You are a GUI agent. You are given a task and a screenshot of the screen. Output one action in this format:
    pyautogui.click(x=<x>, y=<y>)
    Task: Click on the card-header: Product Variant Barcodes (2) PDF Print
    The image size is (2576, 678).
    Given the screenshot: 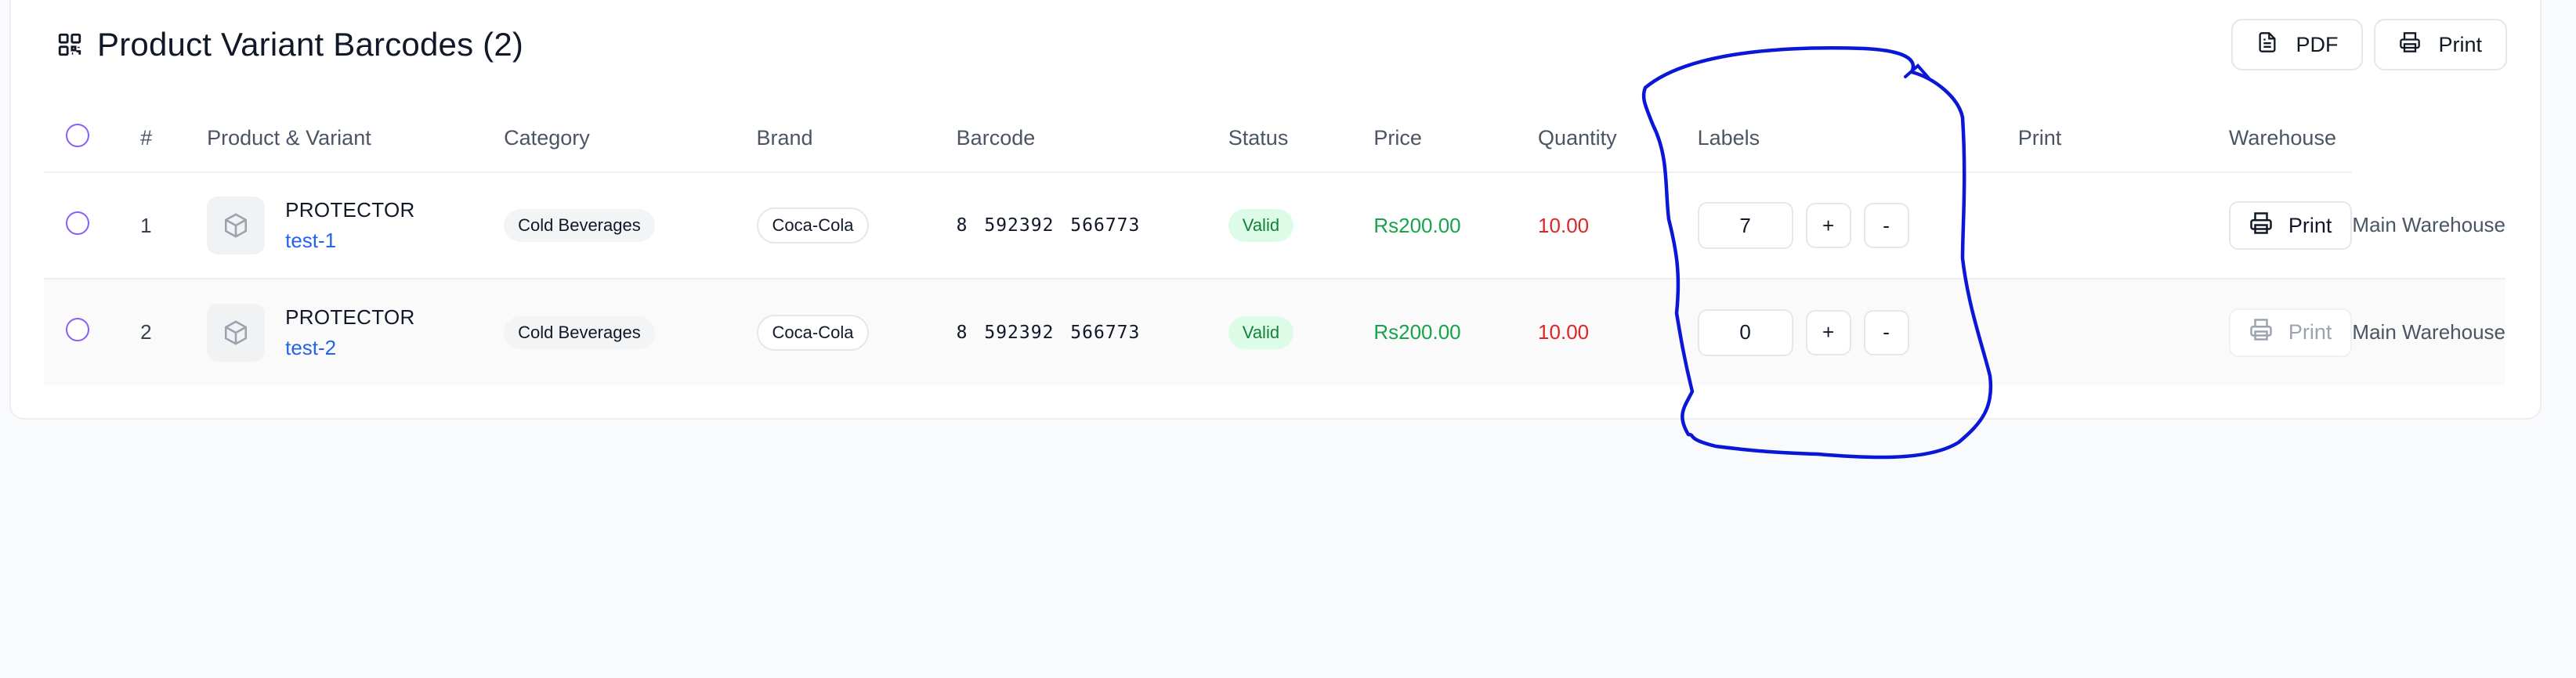 What is the action you would take?
    pyautogui.click(x=1281, y=44)
    